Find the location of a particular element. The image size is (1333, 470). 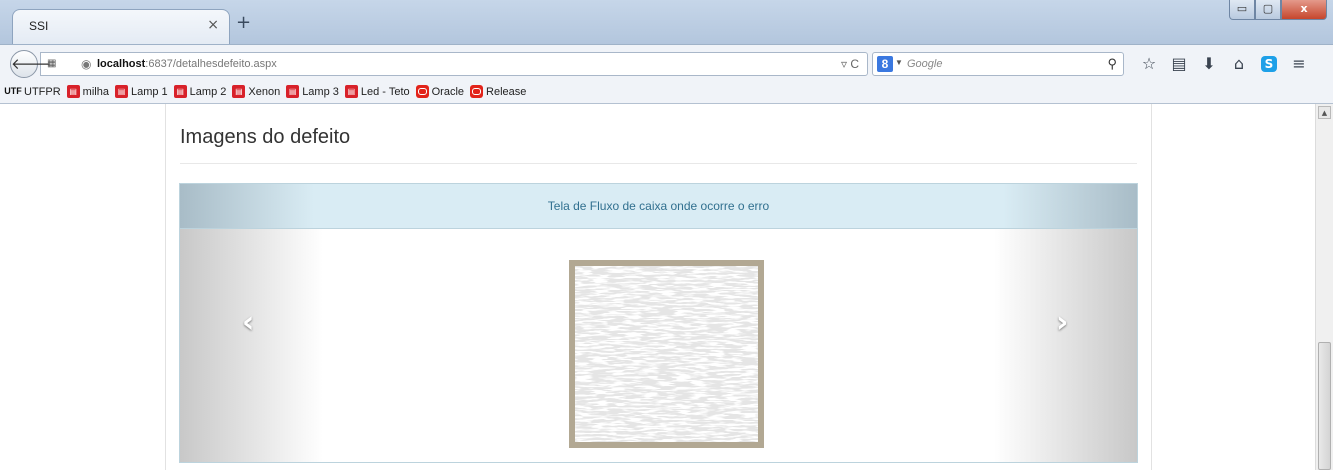

url-path: :6837/detalhesdefeito.aspx is located at coordinates (211, 64).